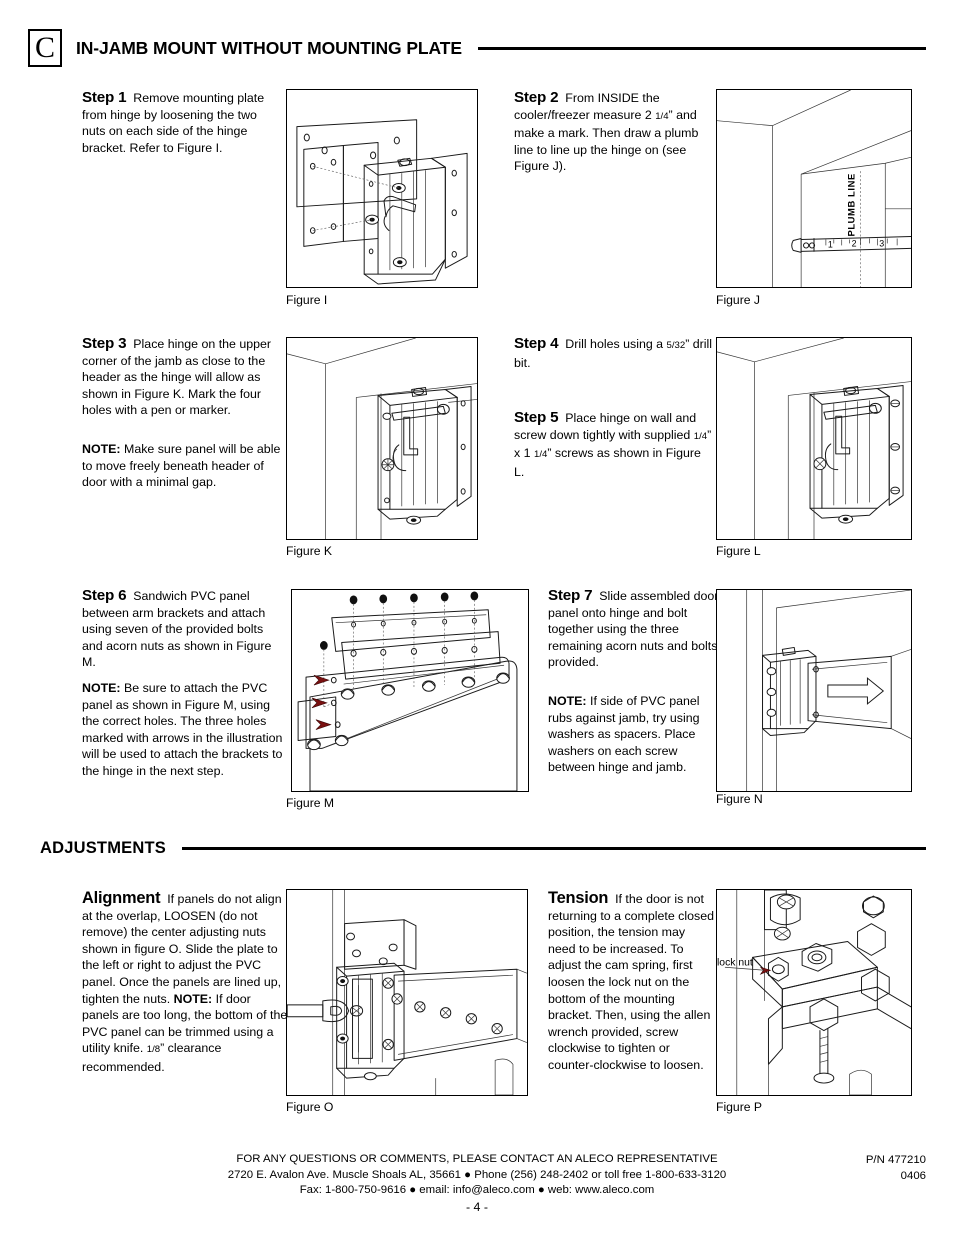 This screenshot has height=1235, width=954. Describe the element at coordinates (536, 417) in the screenshot. I see `step-5-label: Step 5` at that location.